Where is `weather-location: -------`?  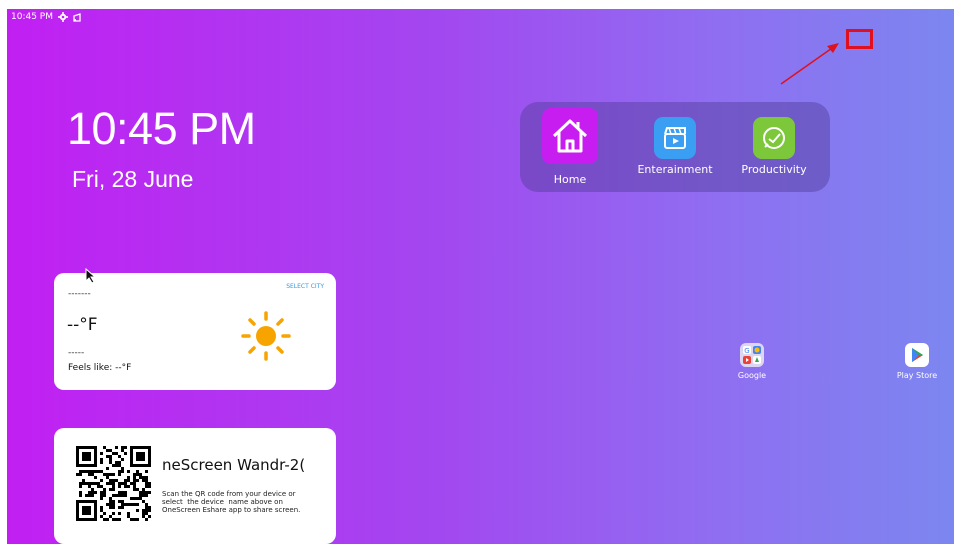 weather-location: ------- is located at coordinates (79, 294).